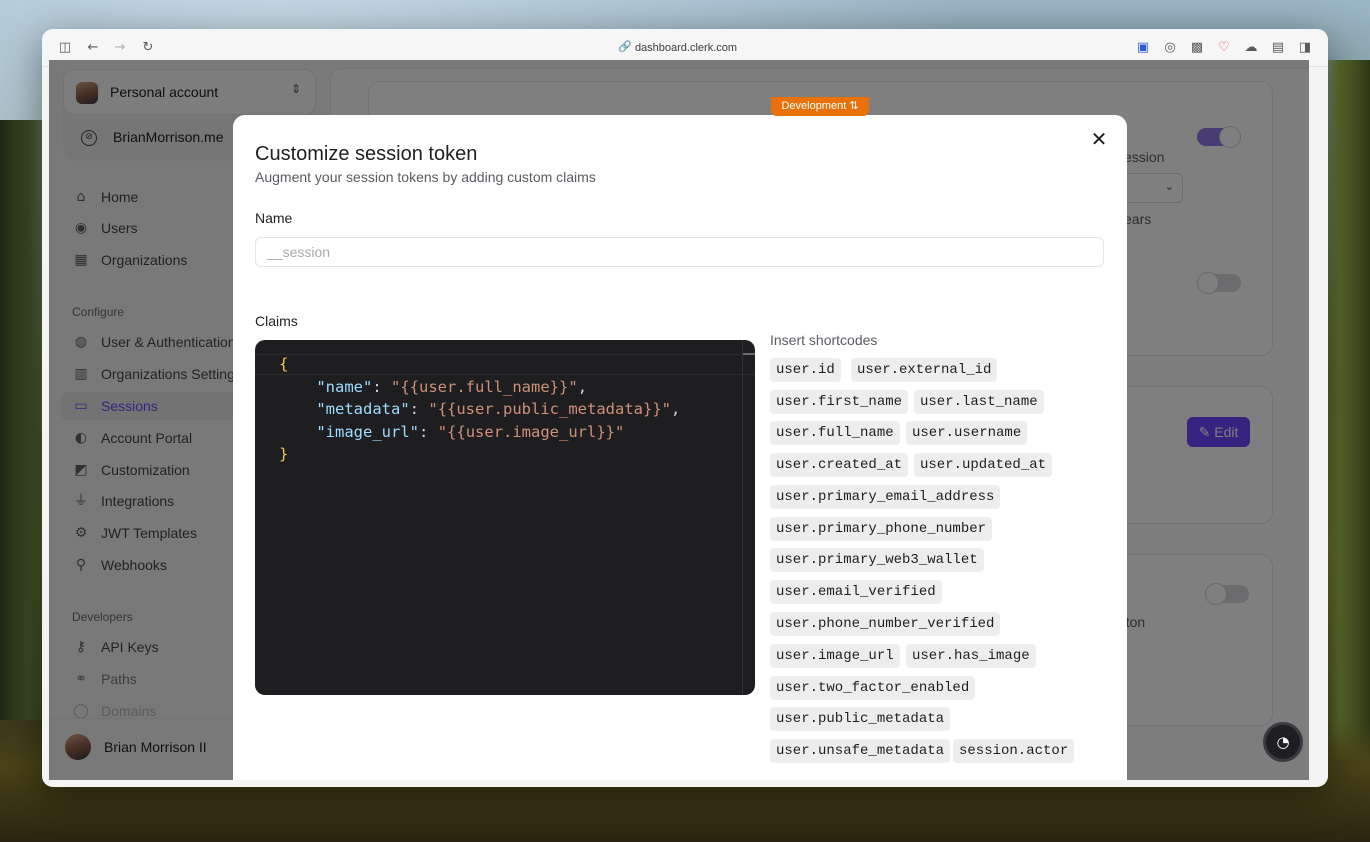  I want to click on claim-value: {{user.full_name}}, so click(484, 386).